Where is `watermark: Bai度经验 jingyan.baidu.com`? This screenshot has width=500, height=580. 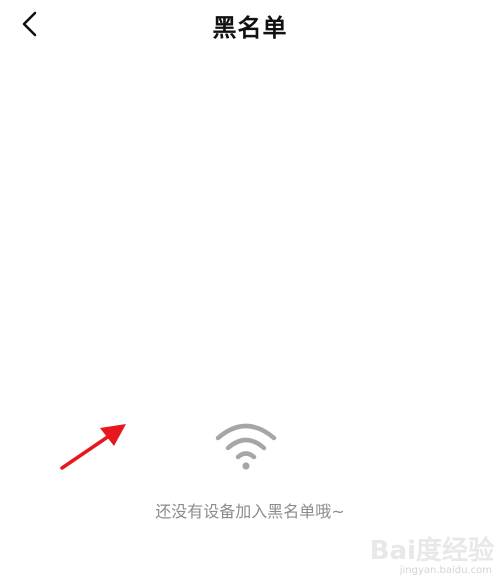 watermark: Bai度经验 jingyan.baidu.com is located at coordinates (424, 553).